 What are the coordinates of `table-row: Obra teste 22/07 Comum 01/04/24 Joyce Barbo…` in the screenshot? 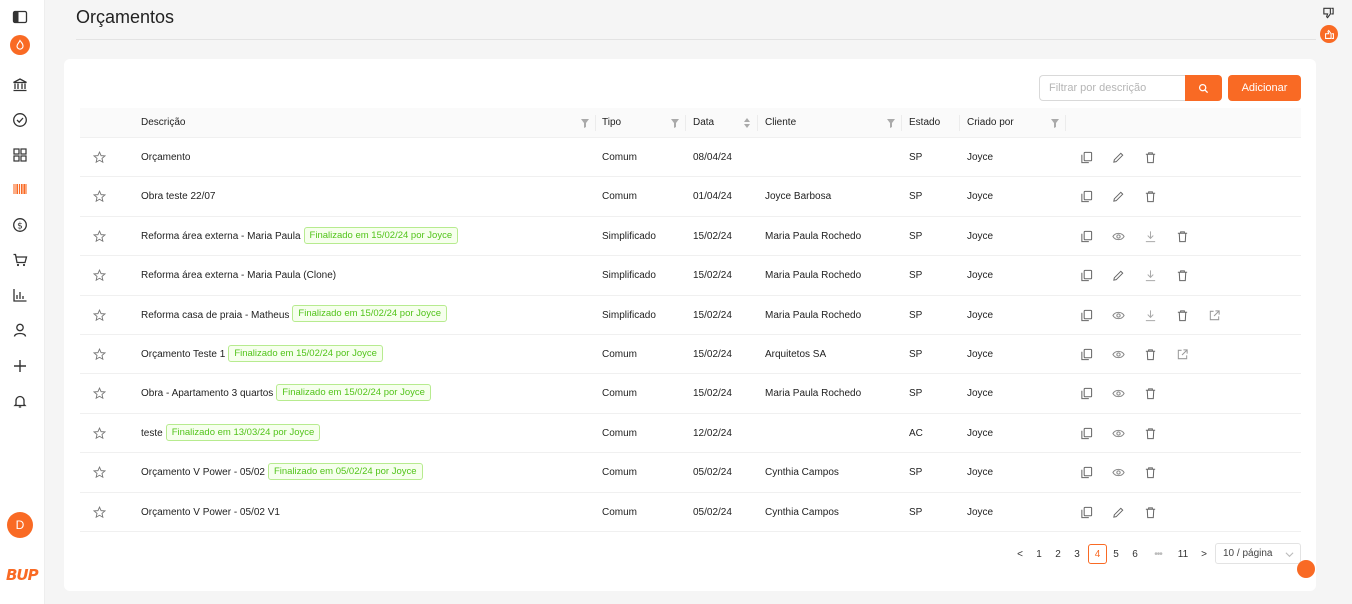 It's located at (690, 197).